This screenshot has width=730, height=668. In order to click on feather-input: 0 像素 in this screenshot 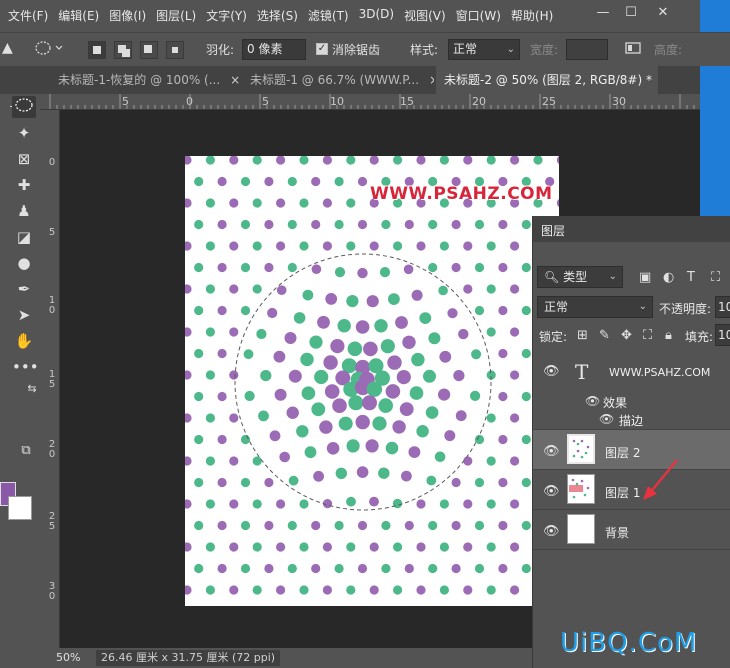, I will do `click(274, 49)`.